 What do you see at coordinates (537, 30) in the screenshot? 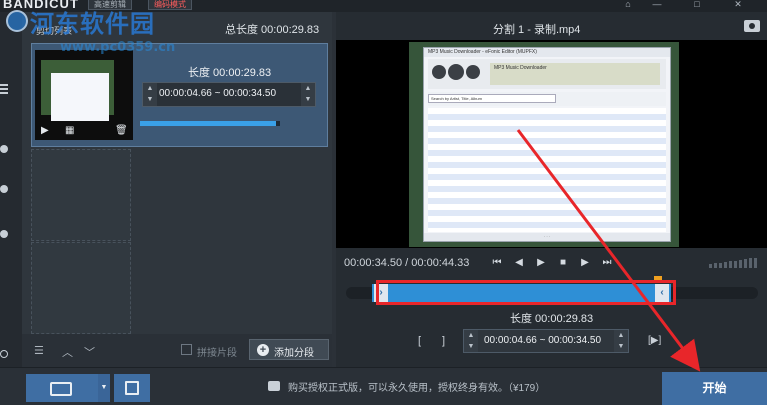
I see `video-title: 分割 1 - 录制.mp4` at bounding box center [537, 30].